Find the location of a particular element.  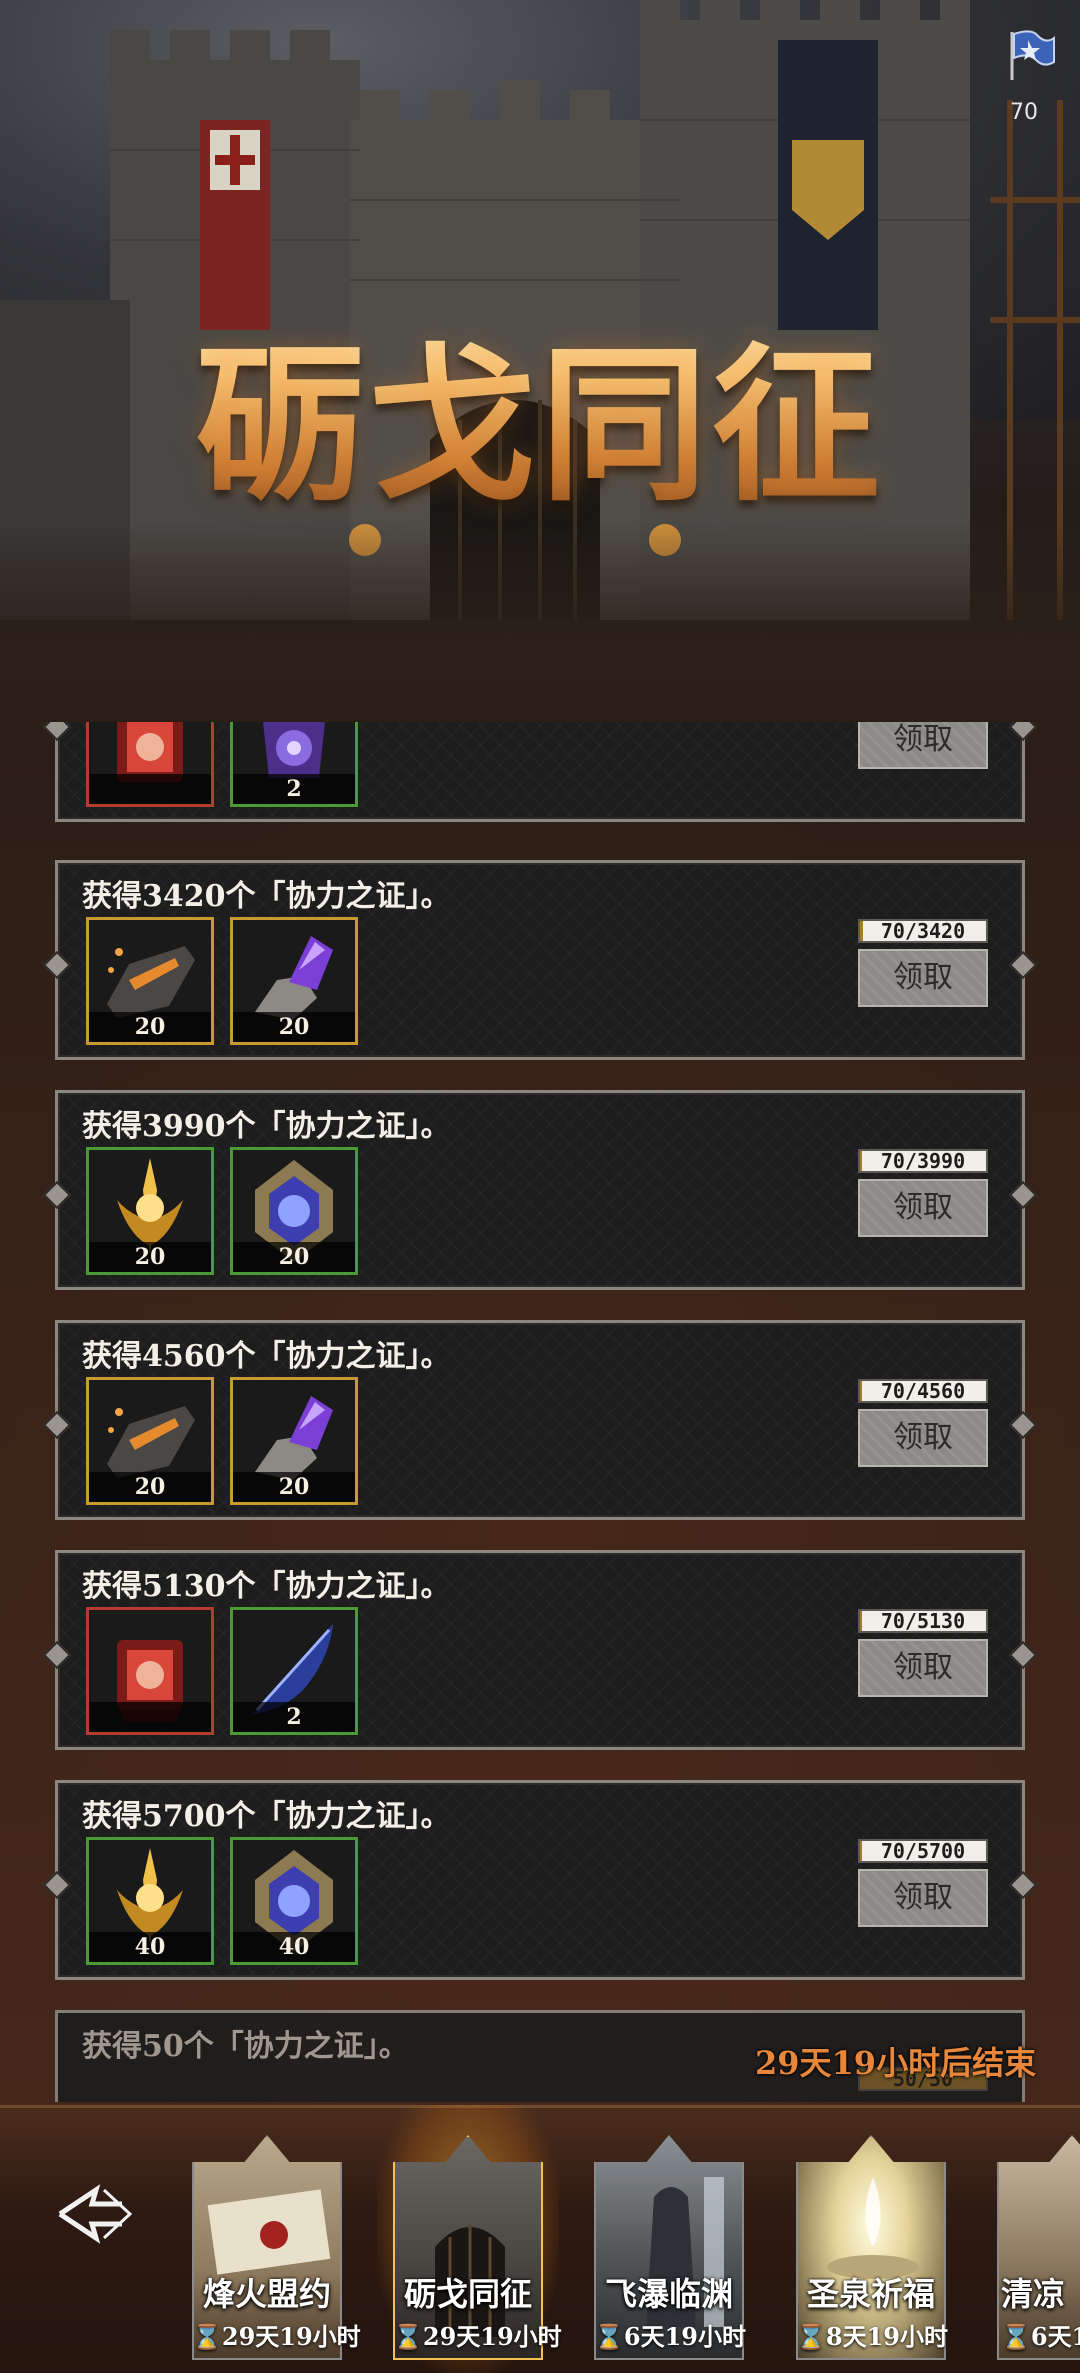

progress-text: 70/5130 is located at coordinates (923, 1621).